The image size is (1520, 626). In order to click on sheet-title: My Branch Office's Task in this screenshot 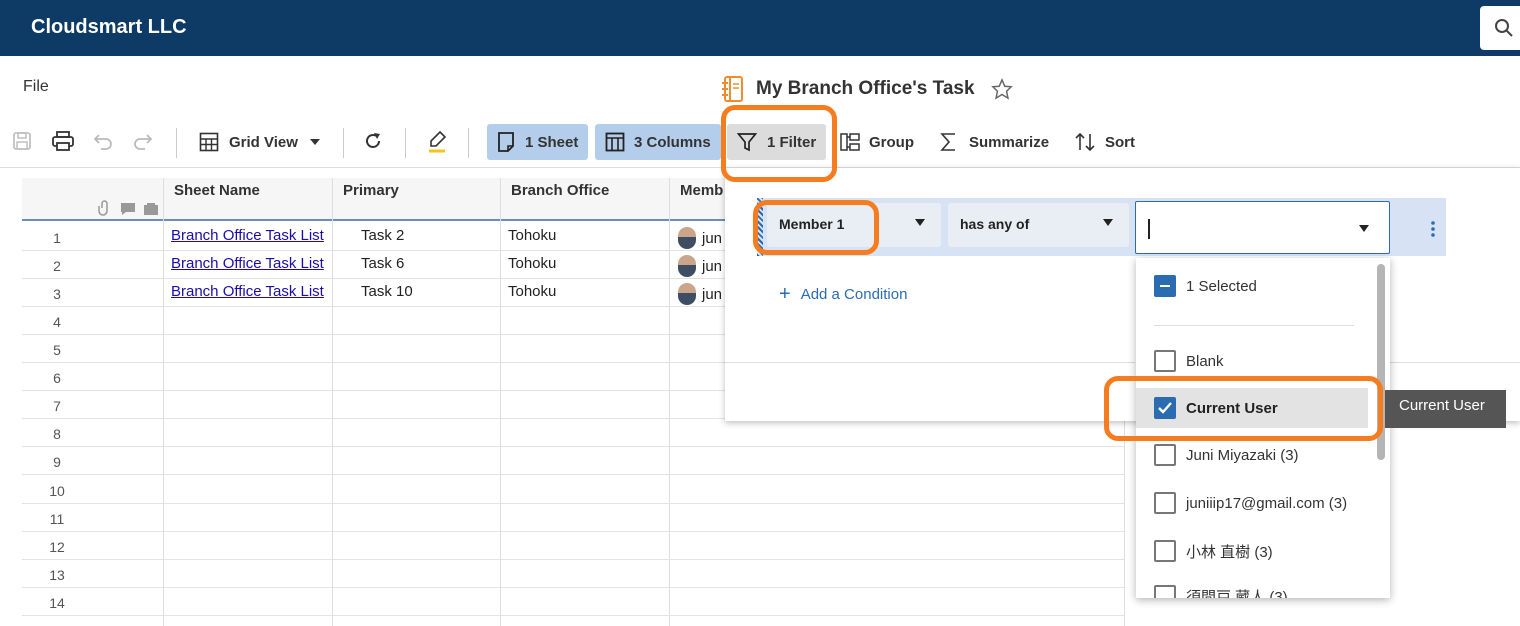, I will do `click(865, 88)`.